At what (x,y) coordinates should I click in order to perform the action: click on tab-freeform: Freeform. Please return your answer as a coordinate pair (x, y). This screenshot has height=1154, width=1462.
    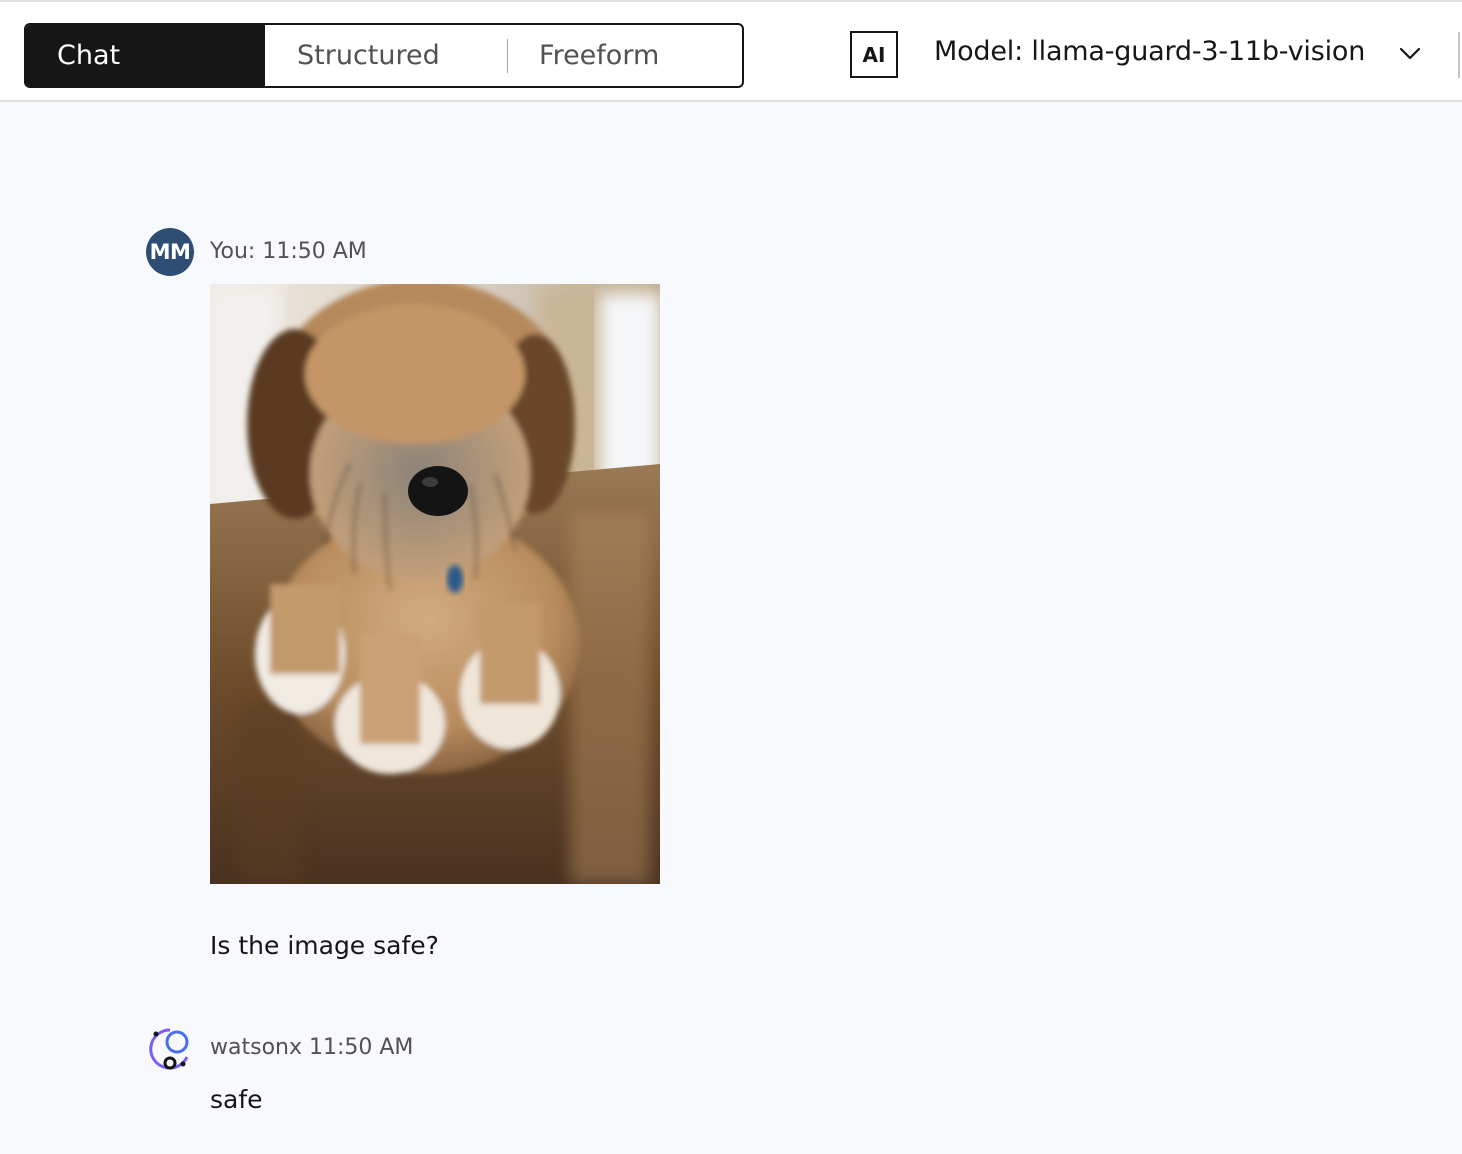
    Looking at the image, I should click on (625, 55).